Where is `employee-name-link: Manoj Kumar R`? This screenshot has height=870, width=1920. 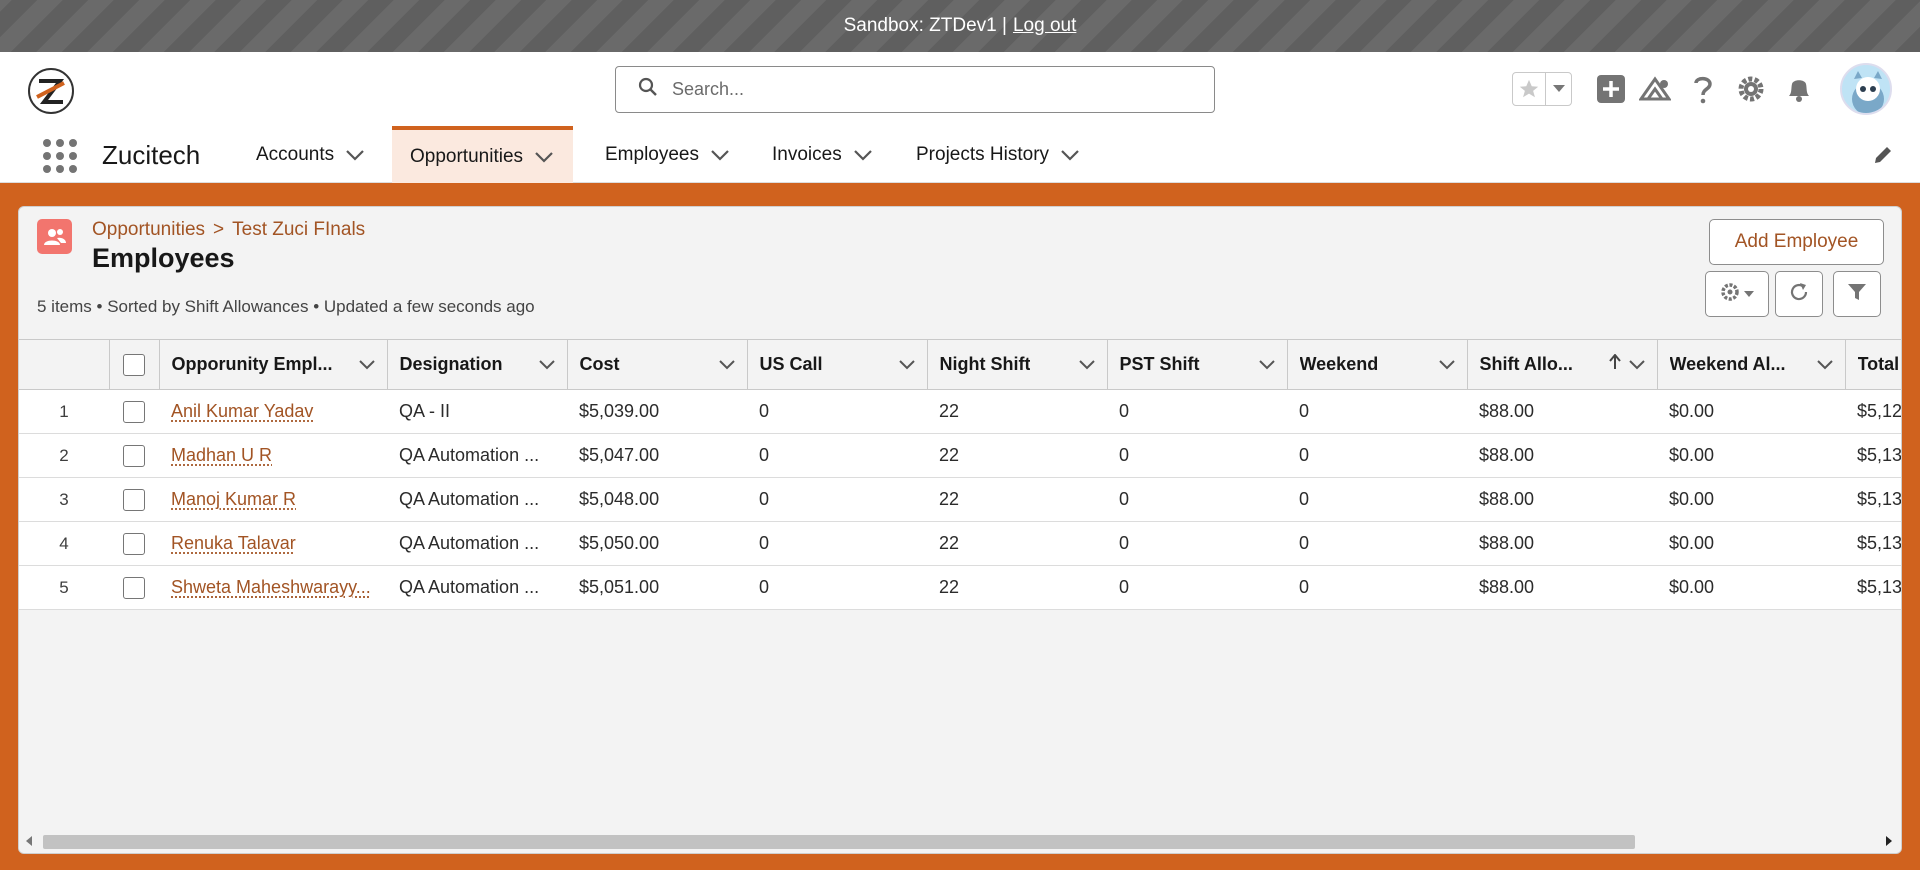
employee-name-link: Manoj Kumar R is located at coordinates (273, 499).